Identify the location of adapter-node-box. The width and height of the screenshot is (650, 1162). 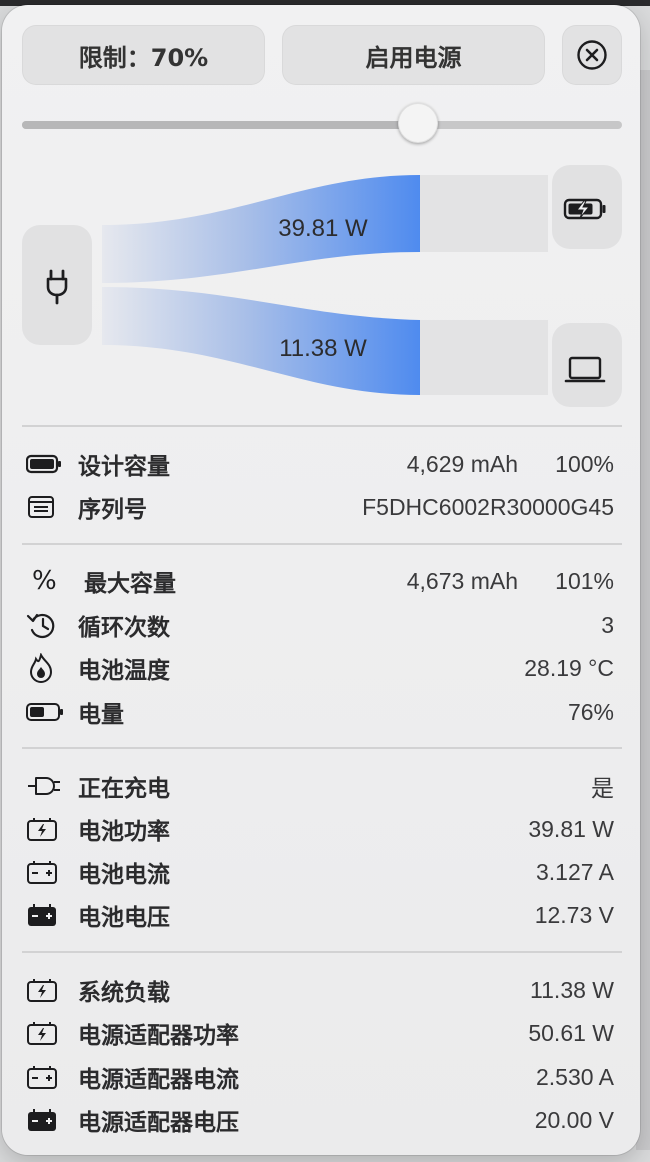
(57, 285).